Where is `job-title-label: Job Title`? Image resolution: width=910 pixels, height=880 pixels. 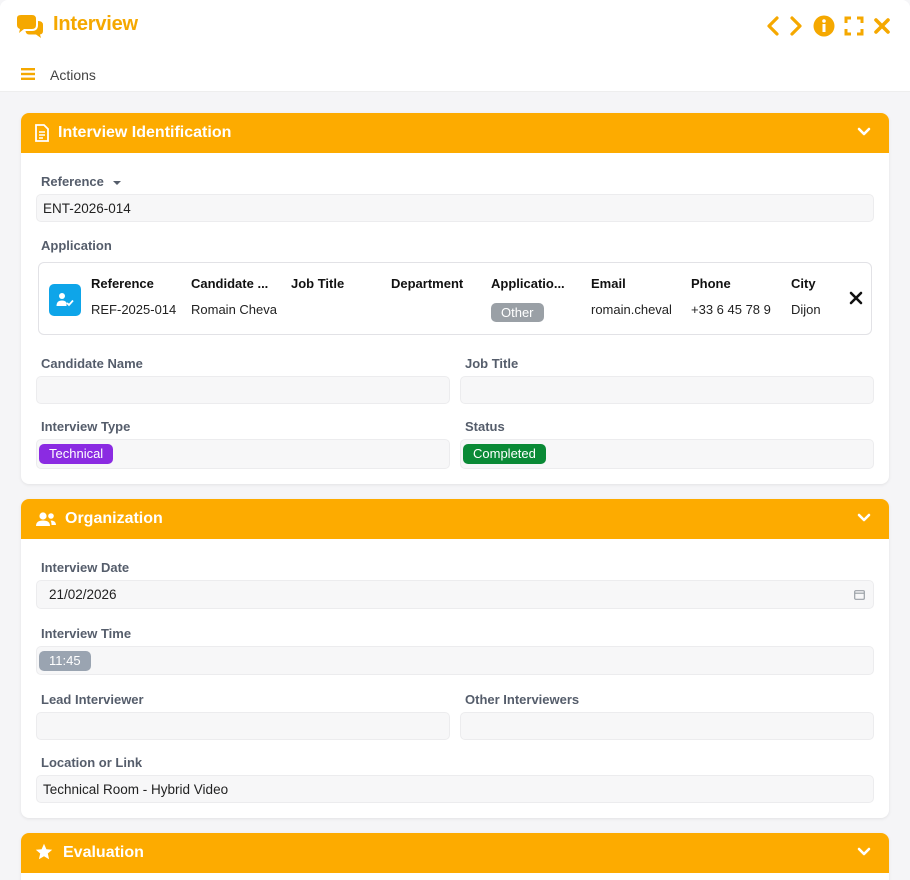
job-title-label: Job Title is located at coordinates (492, 363).